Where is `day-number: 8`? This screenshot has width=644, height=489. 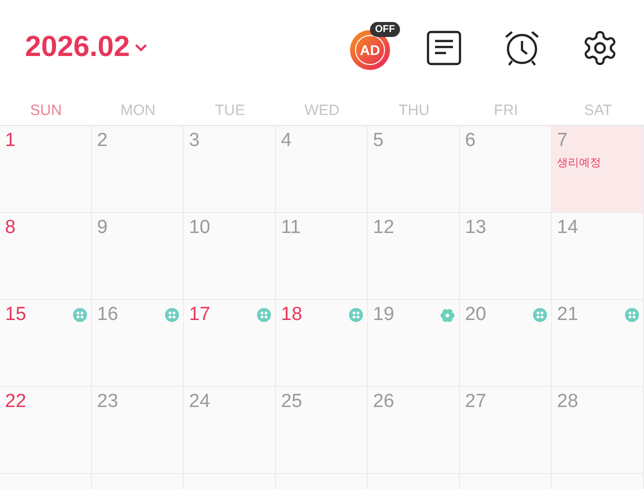
day-number: 8 is located at coordinates (10, 228).